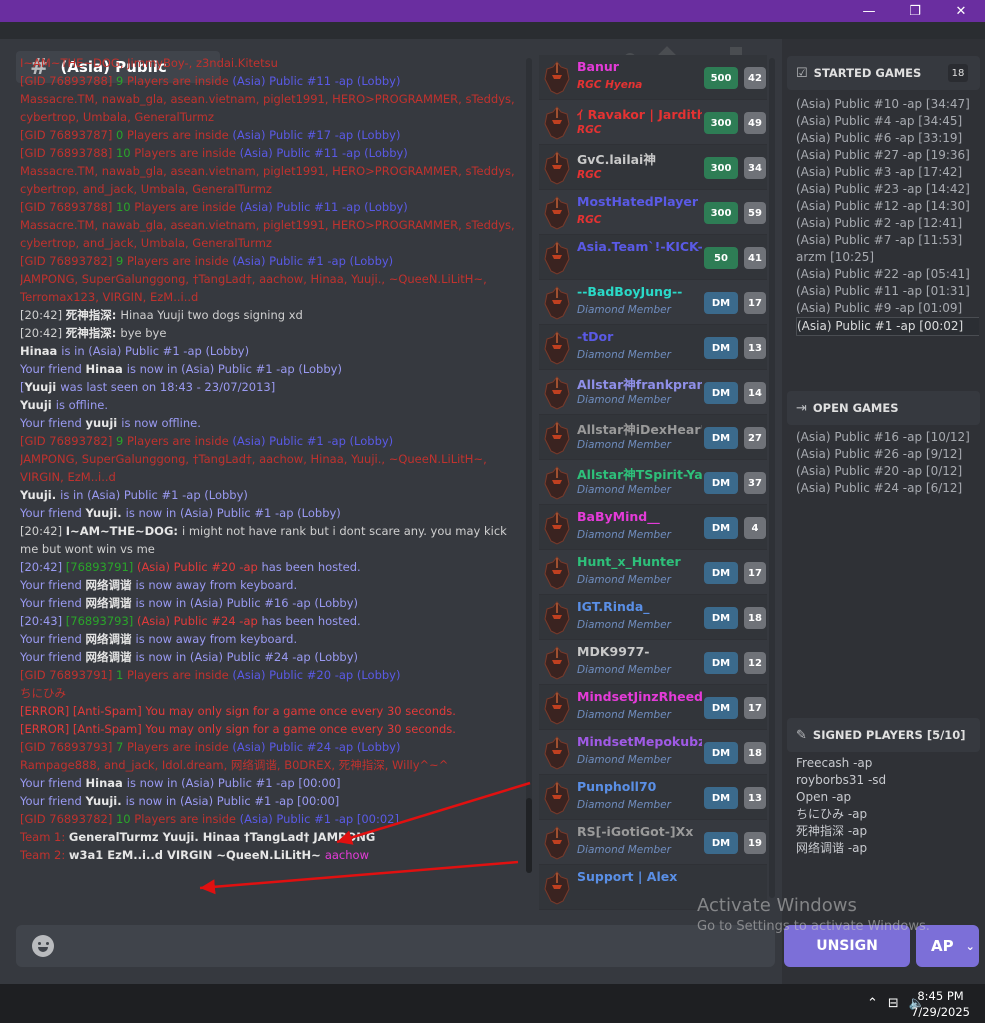  I want to click on player-row: ｲ Ravakor | Jardith ✝ RGC 300 49, so click(653, 122).